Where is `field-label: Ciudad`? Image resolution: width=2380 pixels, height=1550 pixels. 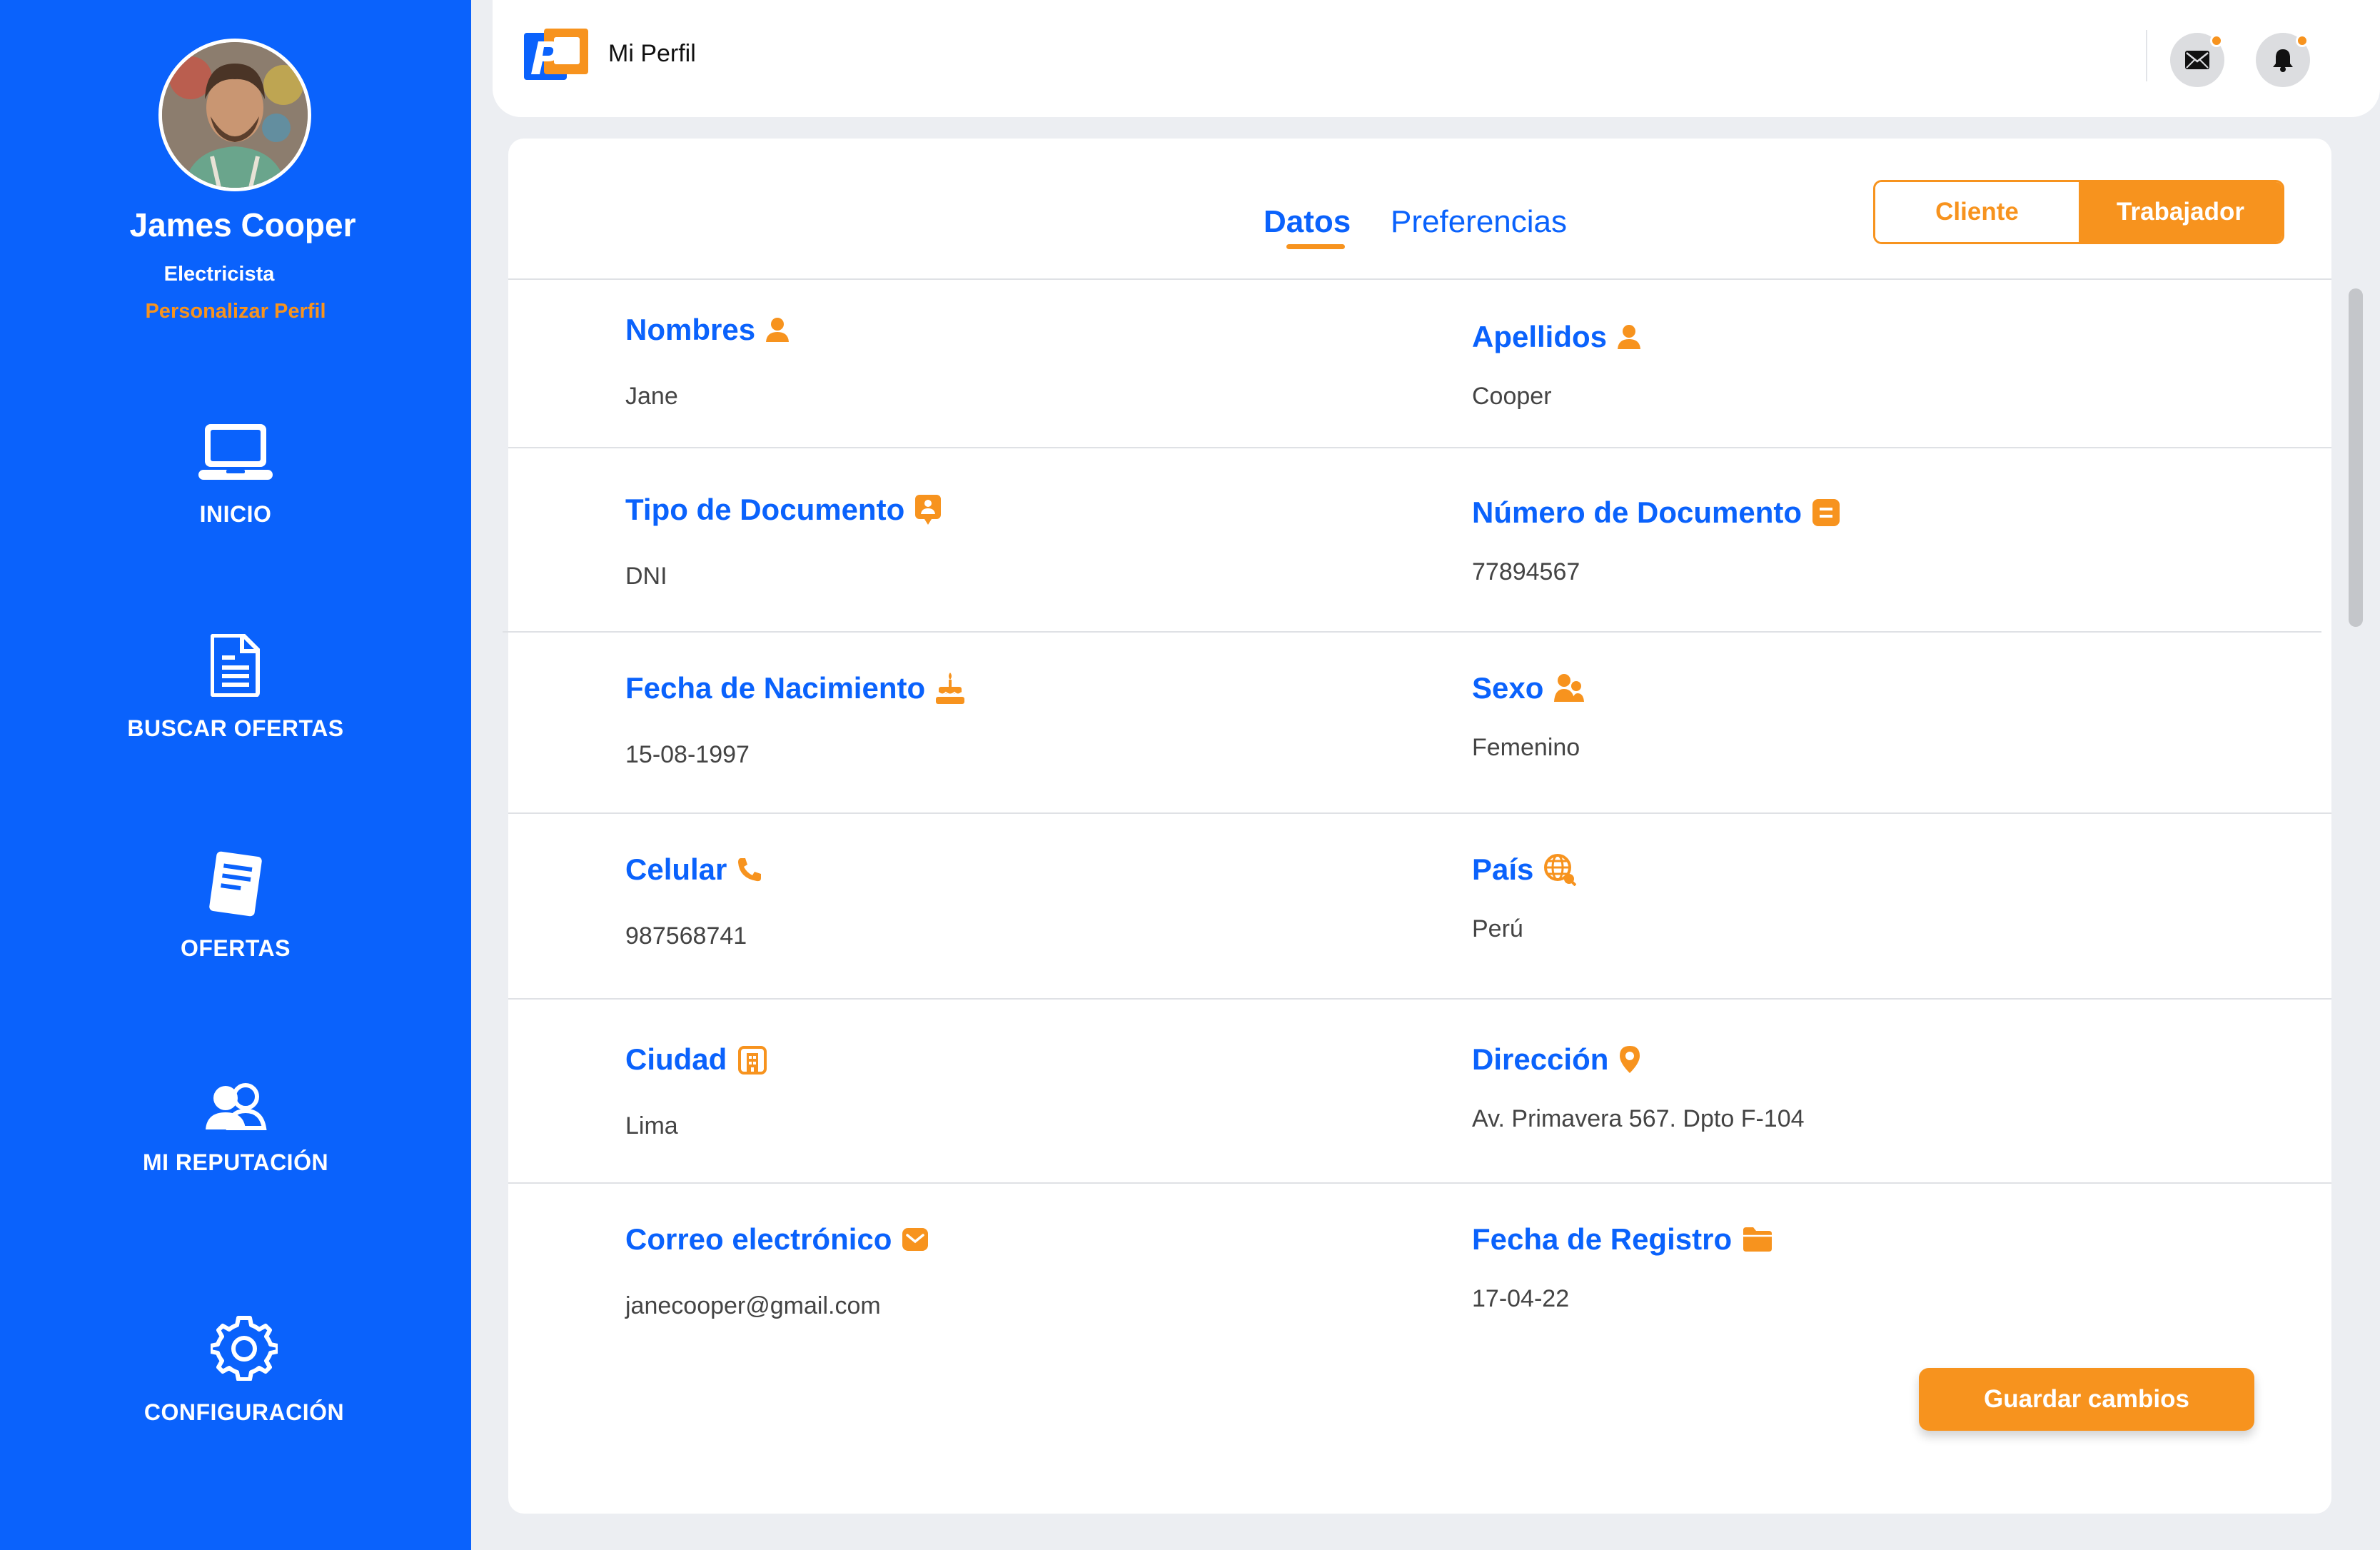
field-label: Ciudad is located at coordinates (676, 1059).